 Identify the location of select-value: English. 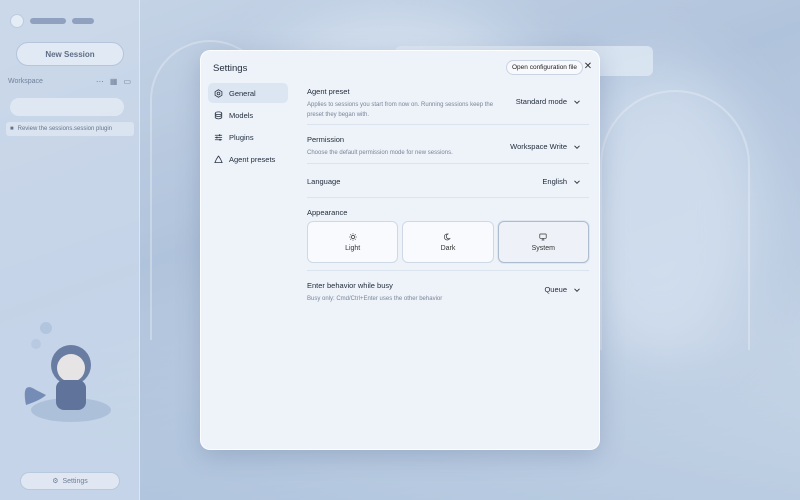
(554, 181).